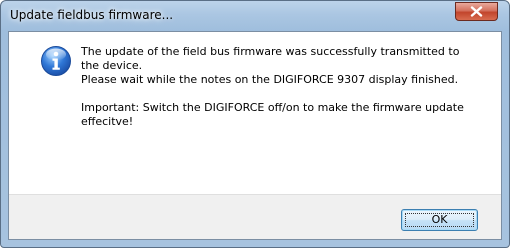 Image resolution: width=510 pixels, height=248 pixels. I want to click on ok-button-label: OK, so click(439, 219).